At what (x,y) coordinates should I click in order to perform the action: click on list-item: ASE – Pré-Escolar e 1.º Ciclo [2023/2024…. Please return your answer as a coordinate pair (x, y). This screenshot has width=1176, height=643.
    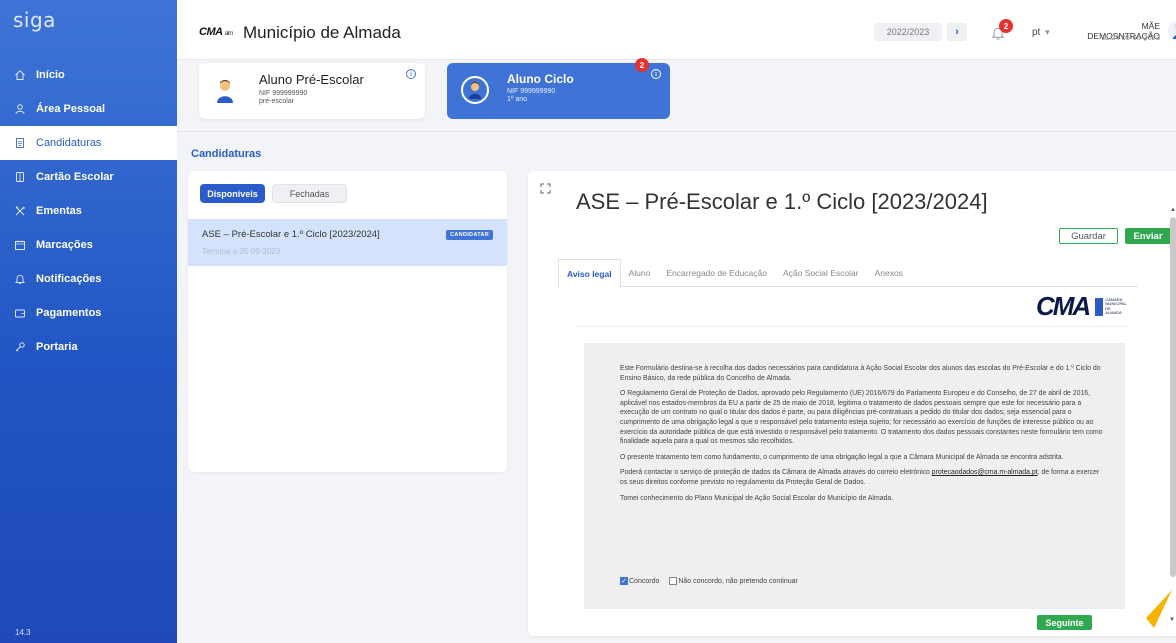
    Looking at the image, I should click on (347, 242).